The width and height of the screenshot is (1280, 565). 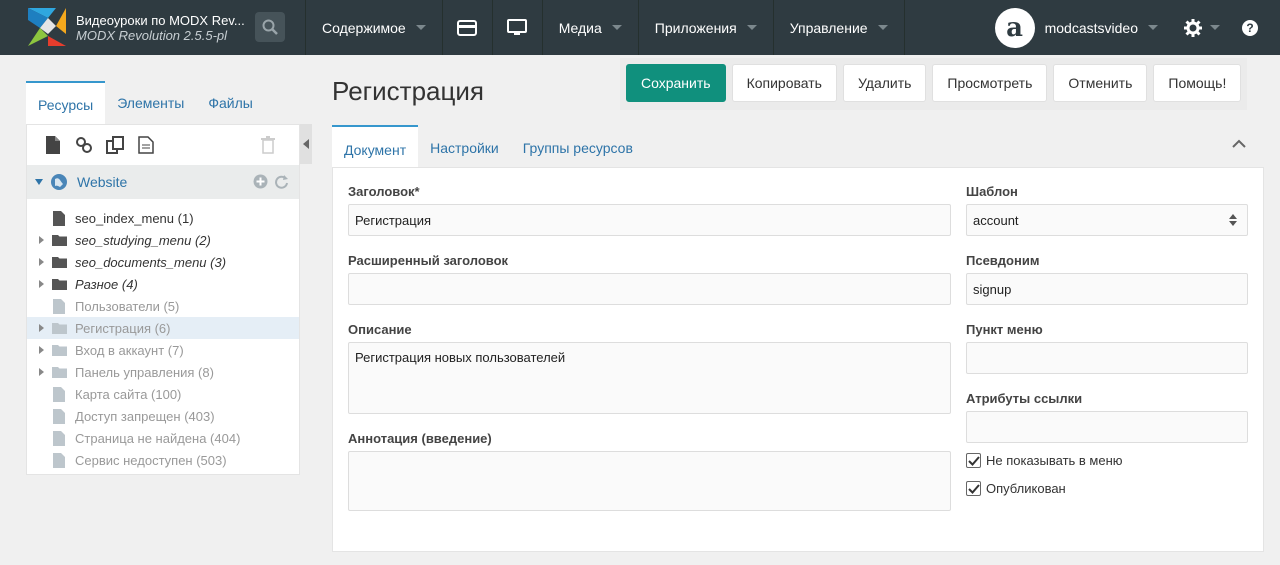 I want to click on tree-node: seo_documents_menu (3), so click(x=163, y=262).